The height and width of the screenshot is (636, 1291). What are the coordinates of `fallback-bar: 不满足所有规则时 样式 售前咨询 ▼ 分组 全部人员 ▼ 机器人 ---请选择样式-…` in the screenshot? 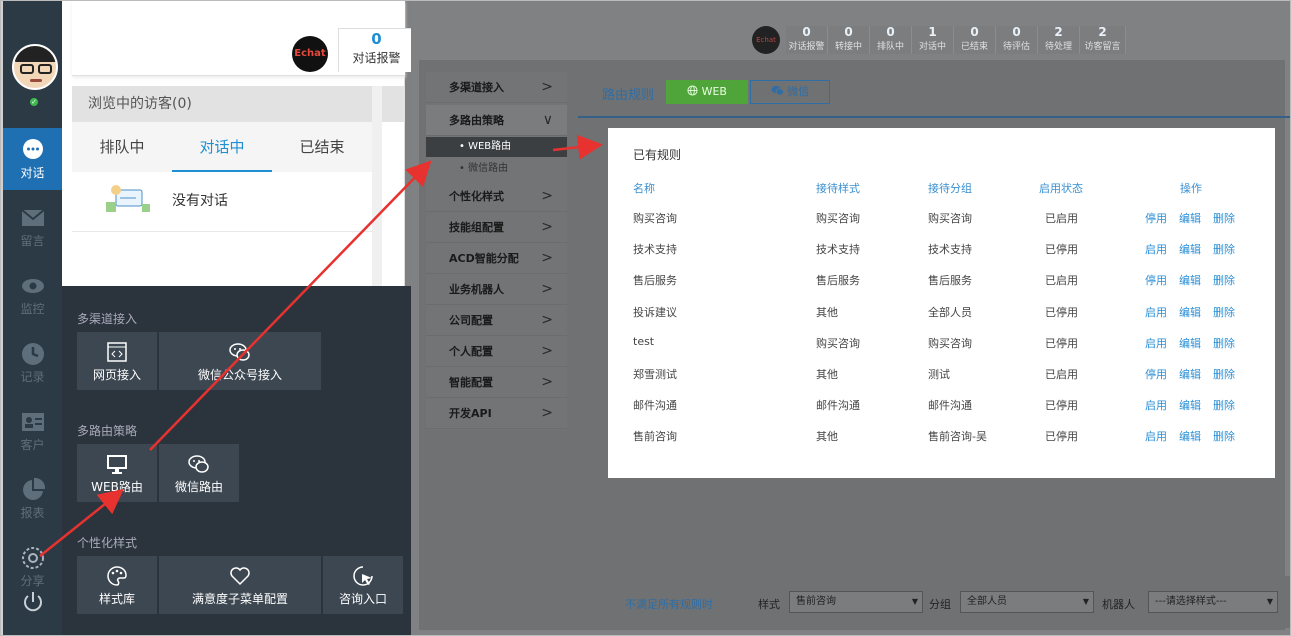 It's located at (934, 602).